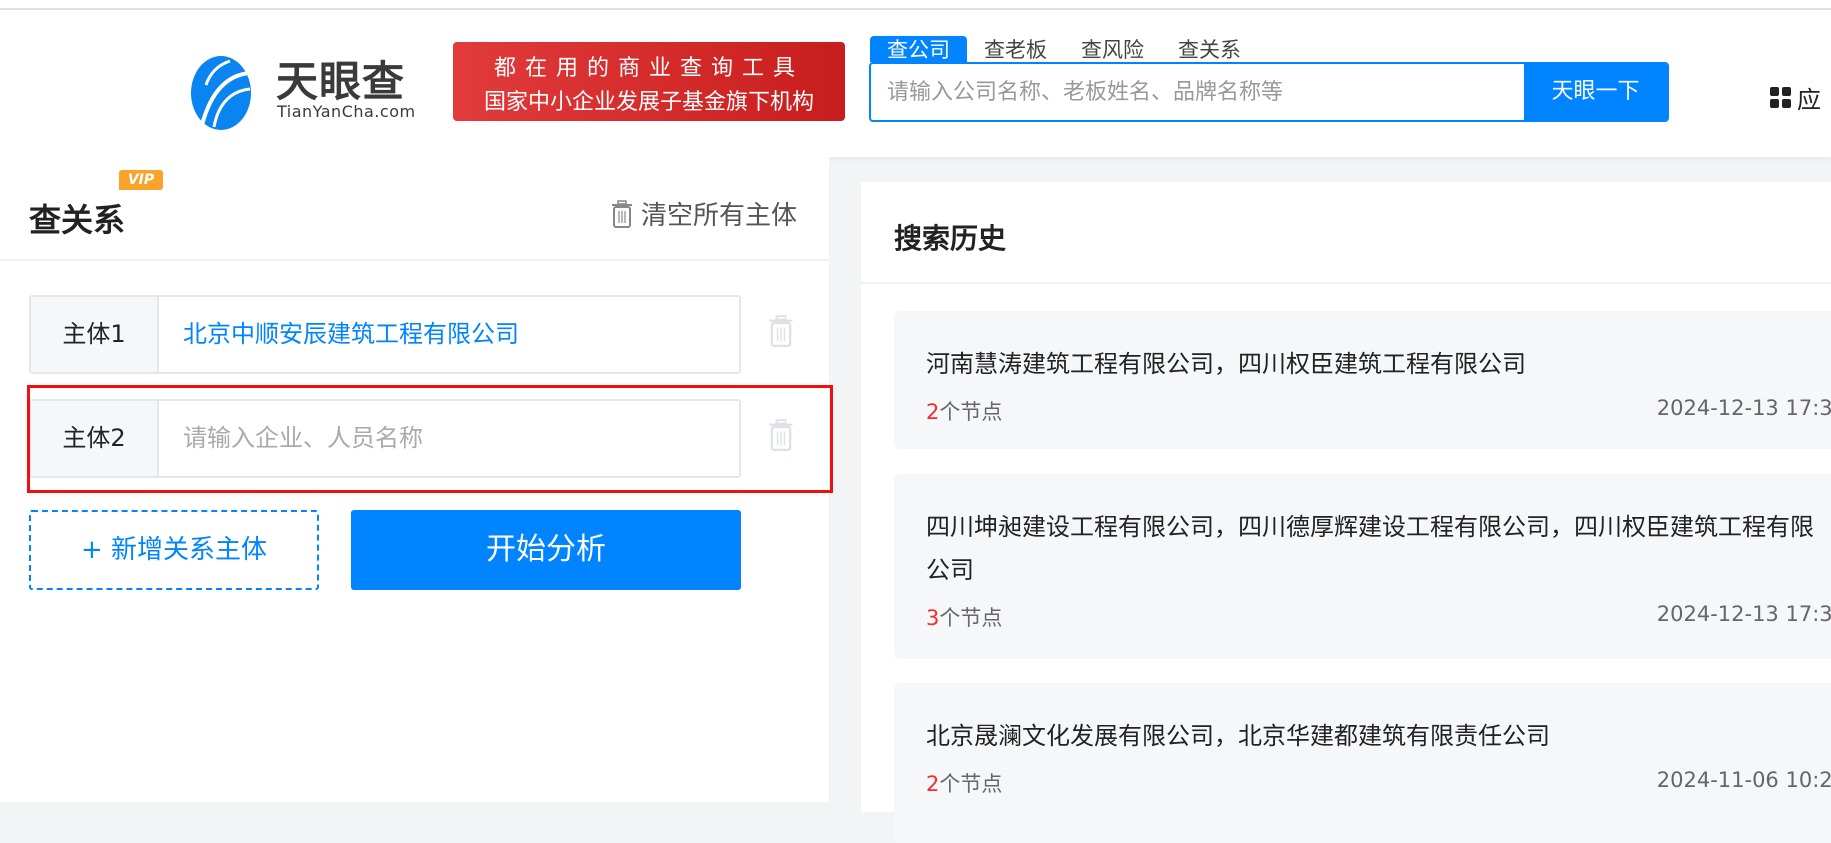 The height and width of the screenshot is (843, 1831). Describe the element at coordinates (1795, 97) in the screenshot. I see `apps-menu: 应` at that location.